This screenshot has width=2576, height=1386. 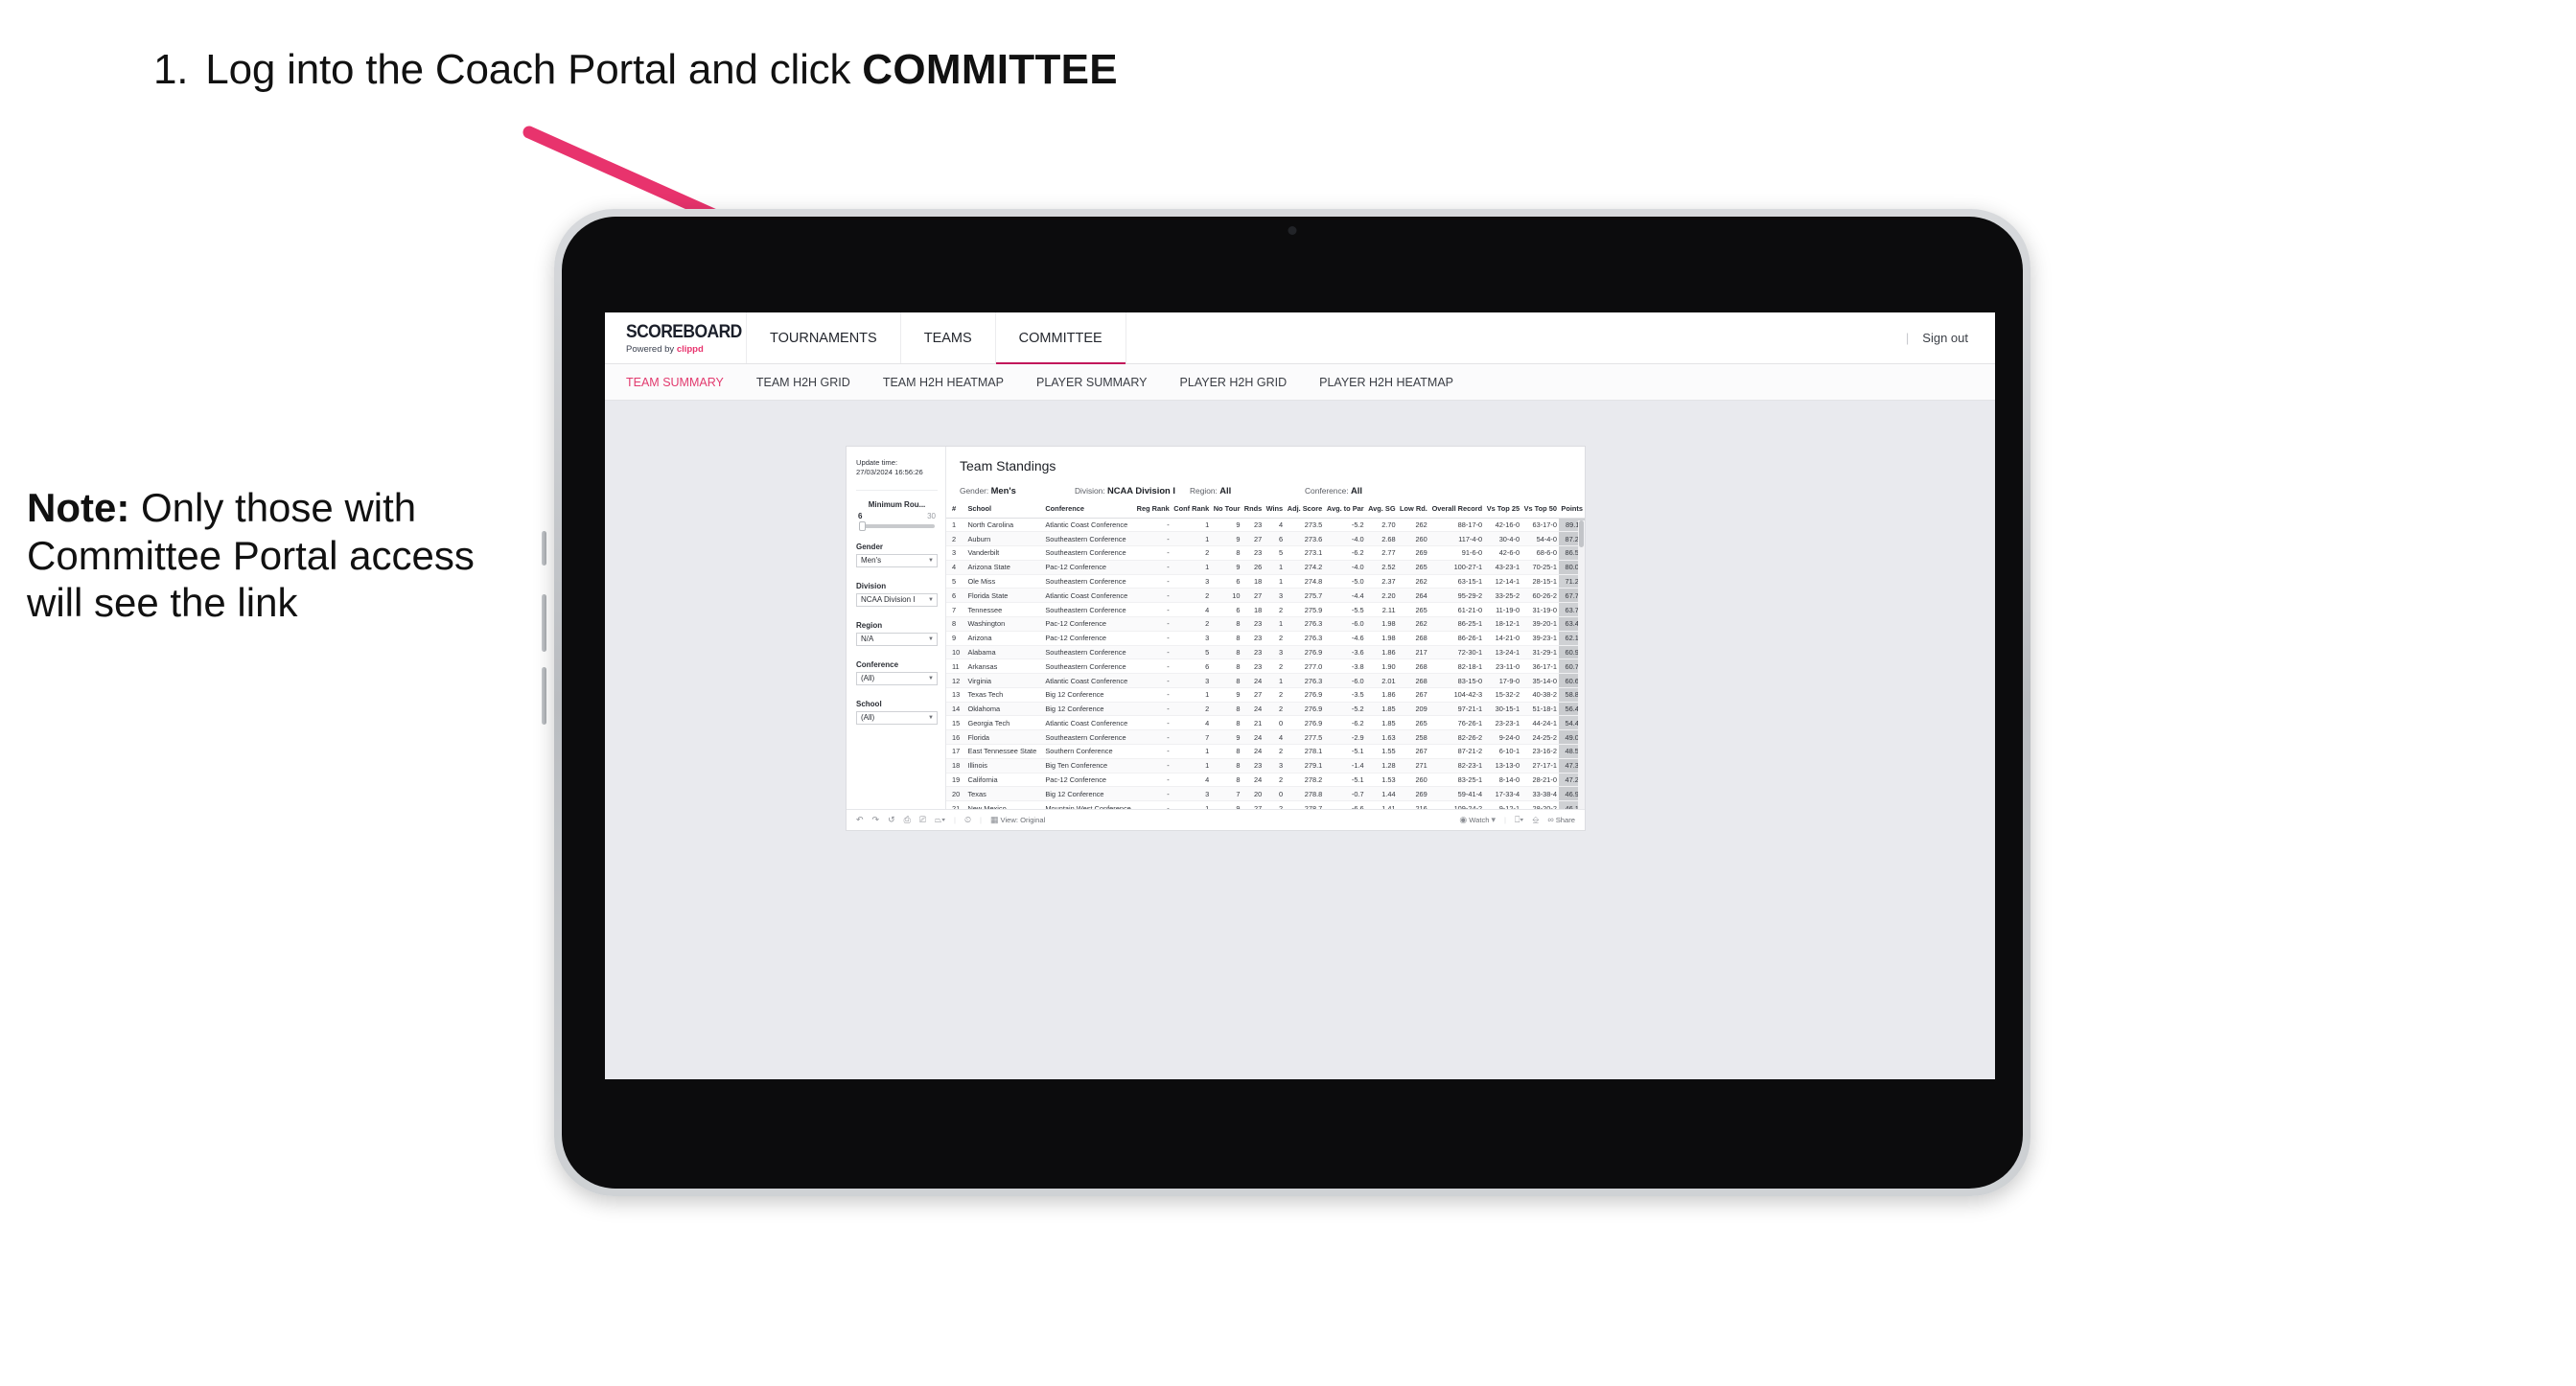 I want to click on view-original-button: ▦ View: Original, so click(x=1018, y=821).